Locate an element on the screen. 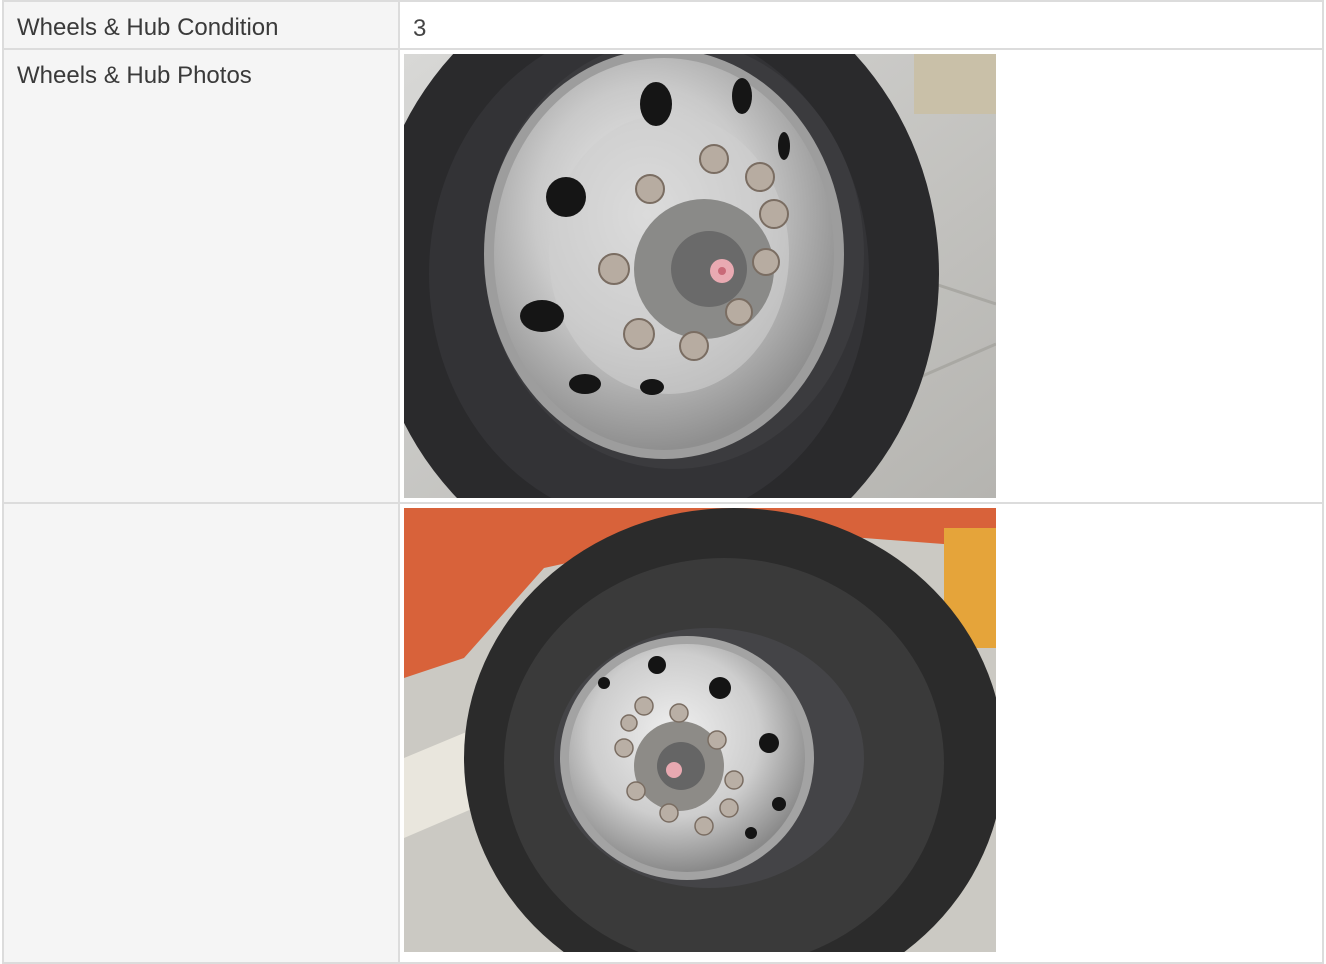 Image resolution: width=1326 pixels, height=964 pixels. table-row: Wheels & Hub Condition 3 is located at coordinates (663, 25).